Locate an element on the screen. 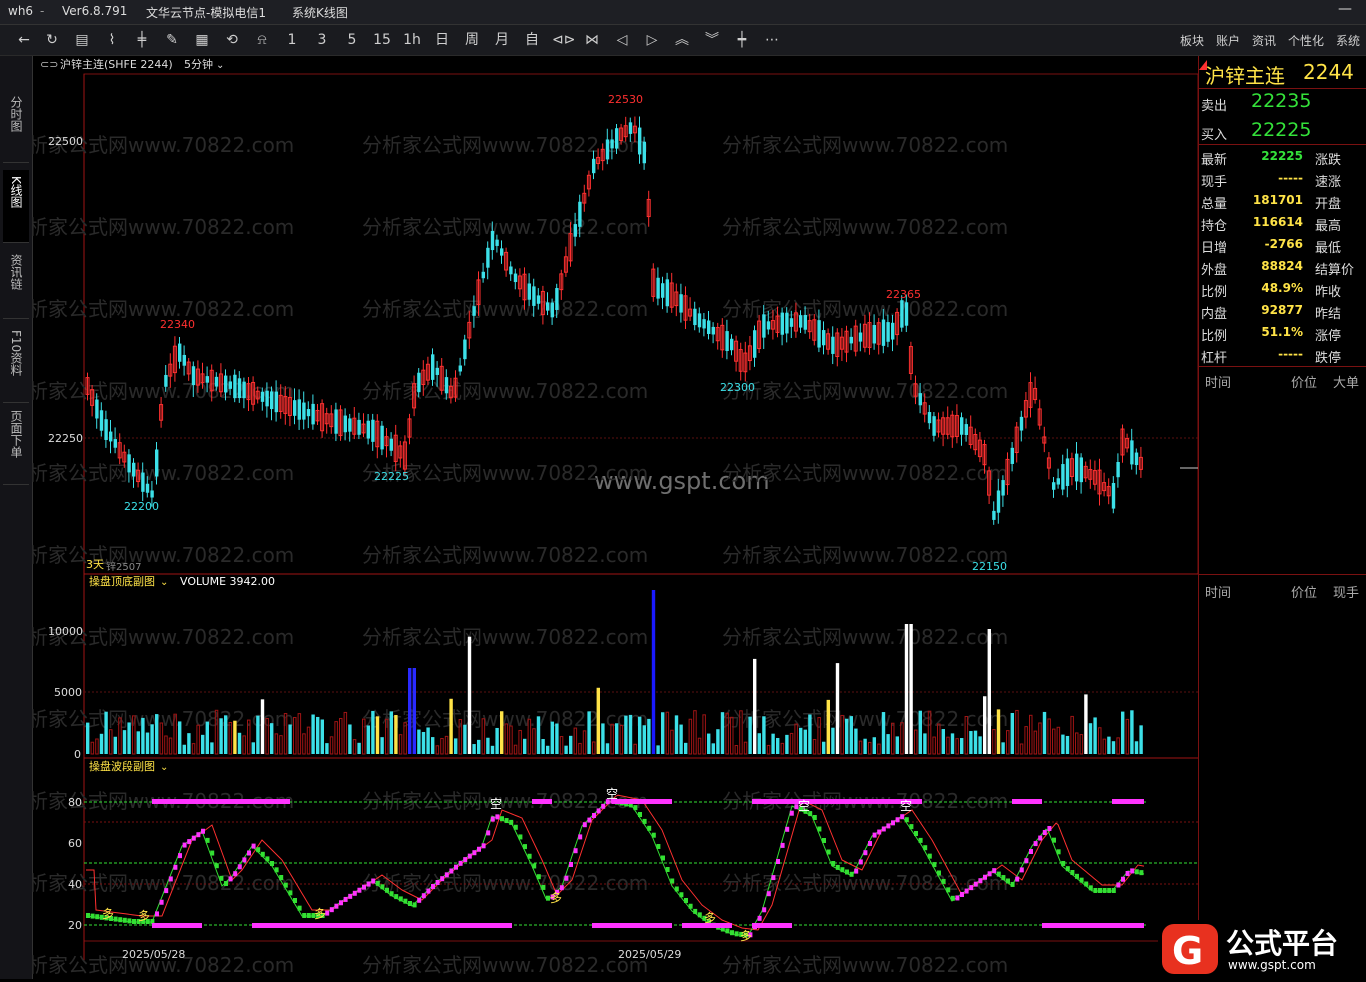  grid-icon: ▦ is located at coordinates (202, 40).